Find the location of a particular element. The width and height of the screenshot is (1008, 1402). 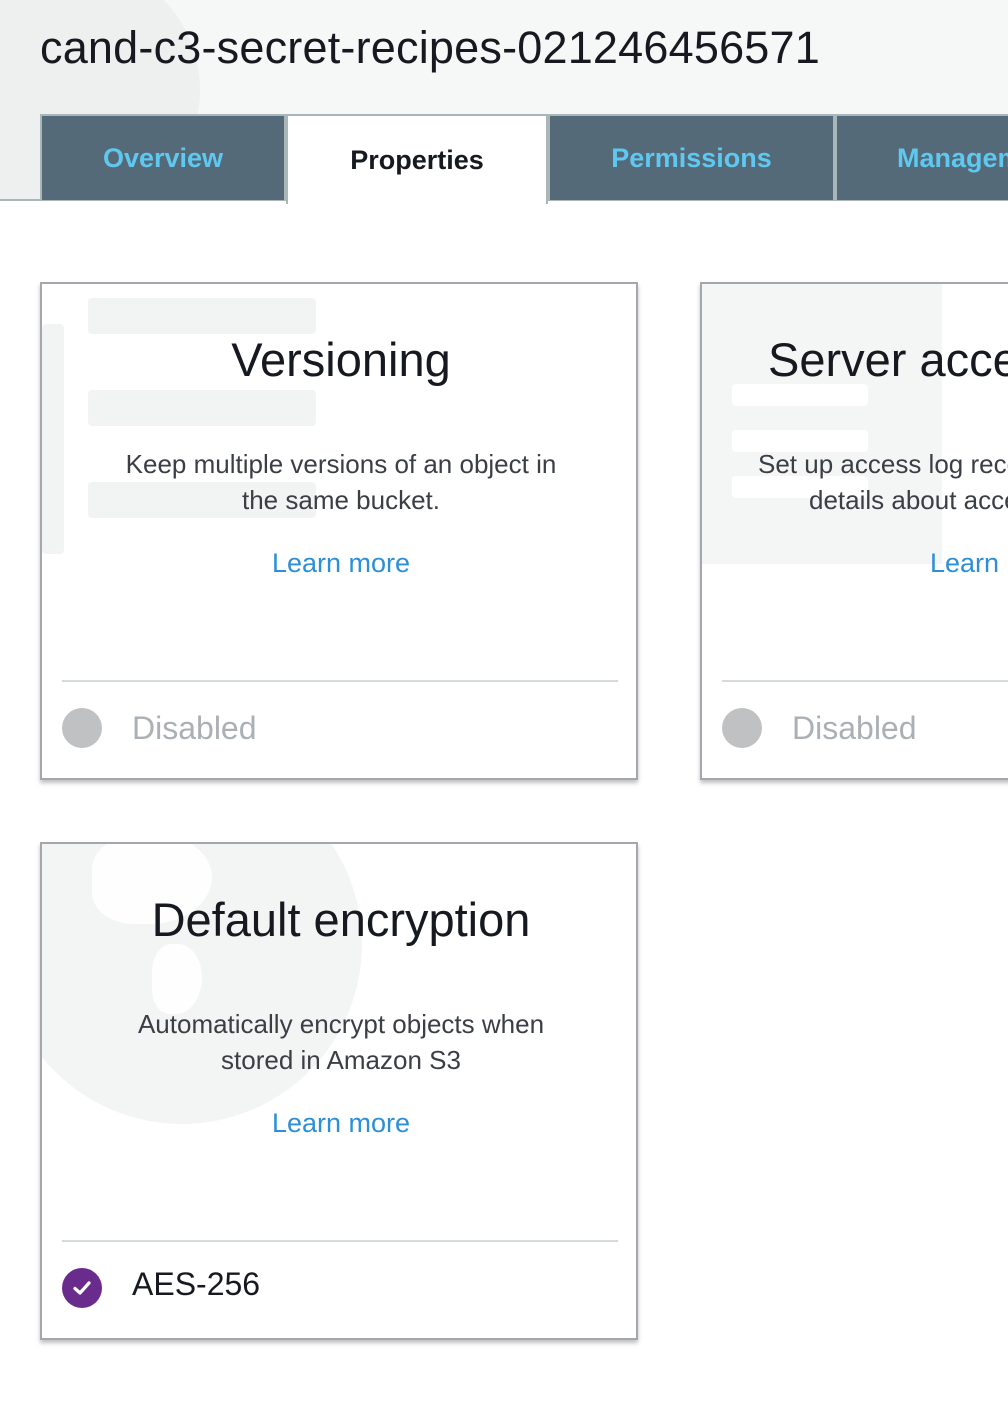

check-icon-glyph is located at coordinates (82, 1288).